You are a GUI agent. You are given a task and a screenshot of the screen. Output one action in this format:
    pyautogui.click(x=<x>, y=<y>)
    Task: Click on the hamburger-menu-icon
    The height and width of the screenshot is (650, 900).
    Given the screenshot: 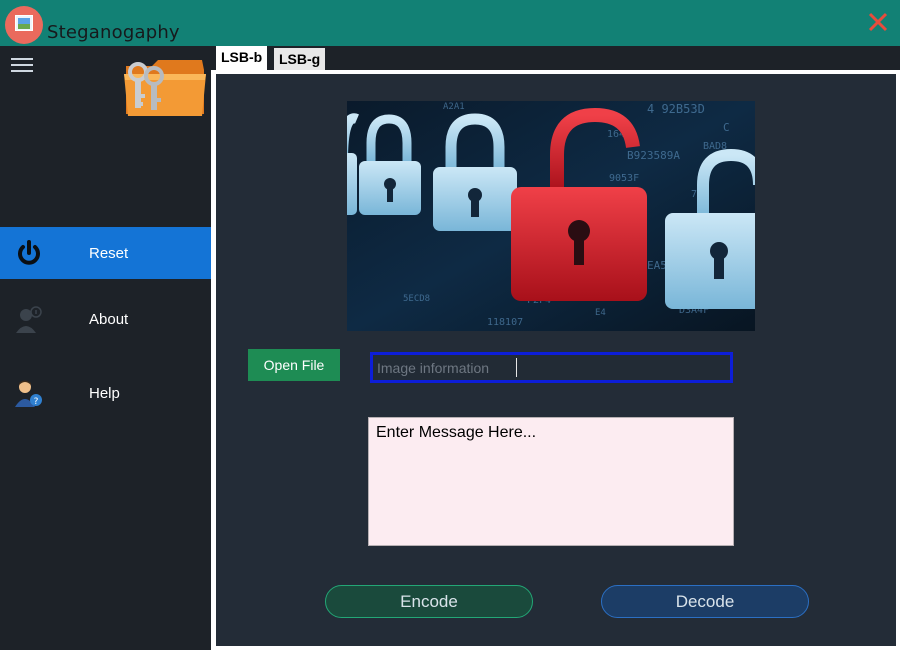 What is the action you would take?
    pyautogui.click(x=22, y=65)
    